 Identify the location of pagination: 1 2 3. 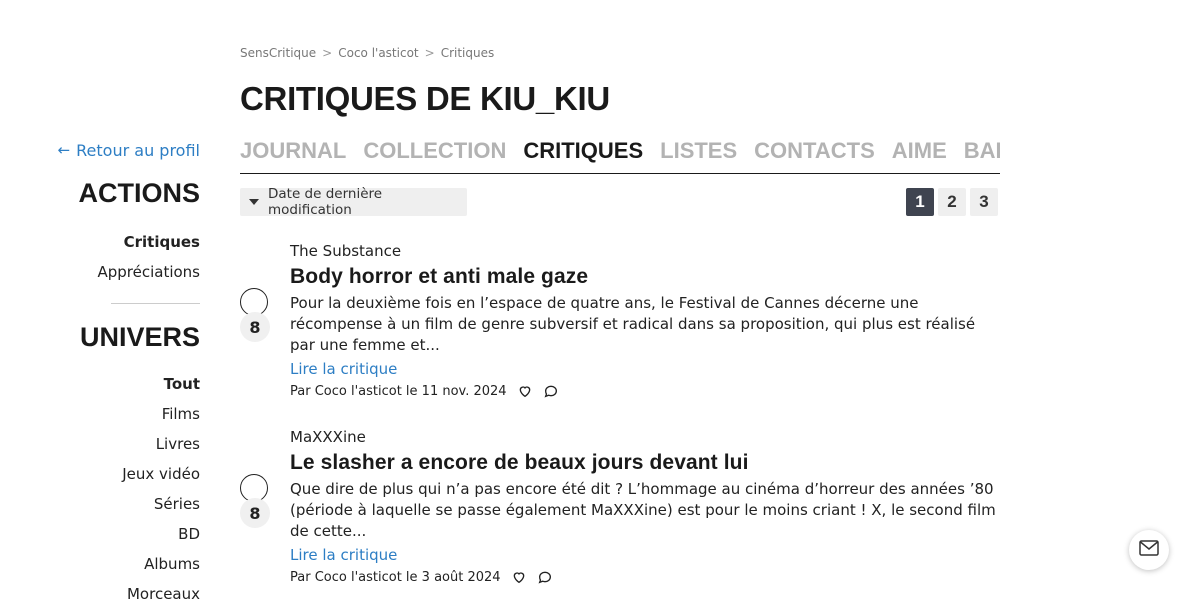
(952, 202).